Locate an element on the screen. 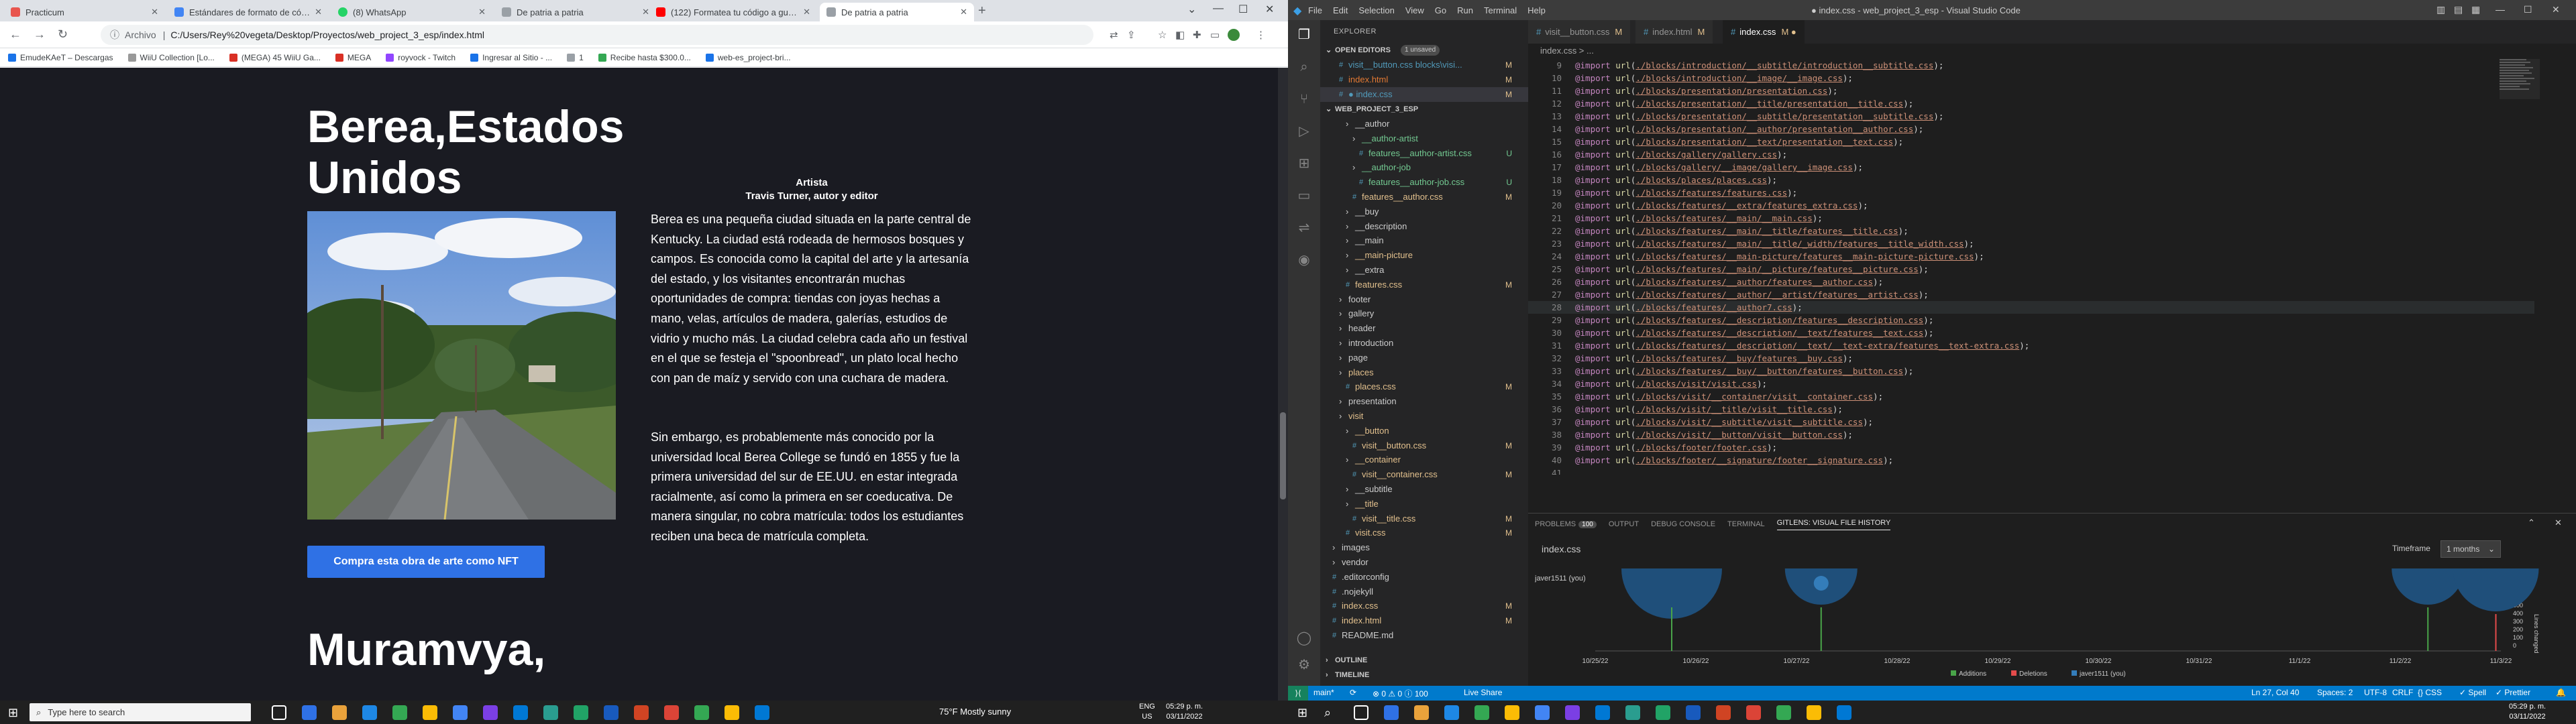 This screenshot has height=724, width=2576. cursor-position: Ln 27, Col 40 is located at coordinates (2275, 693).